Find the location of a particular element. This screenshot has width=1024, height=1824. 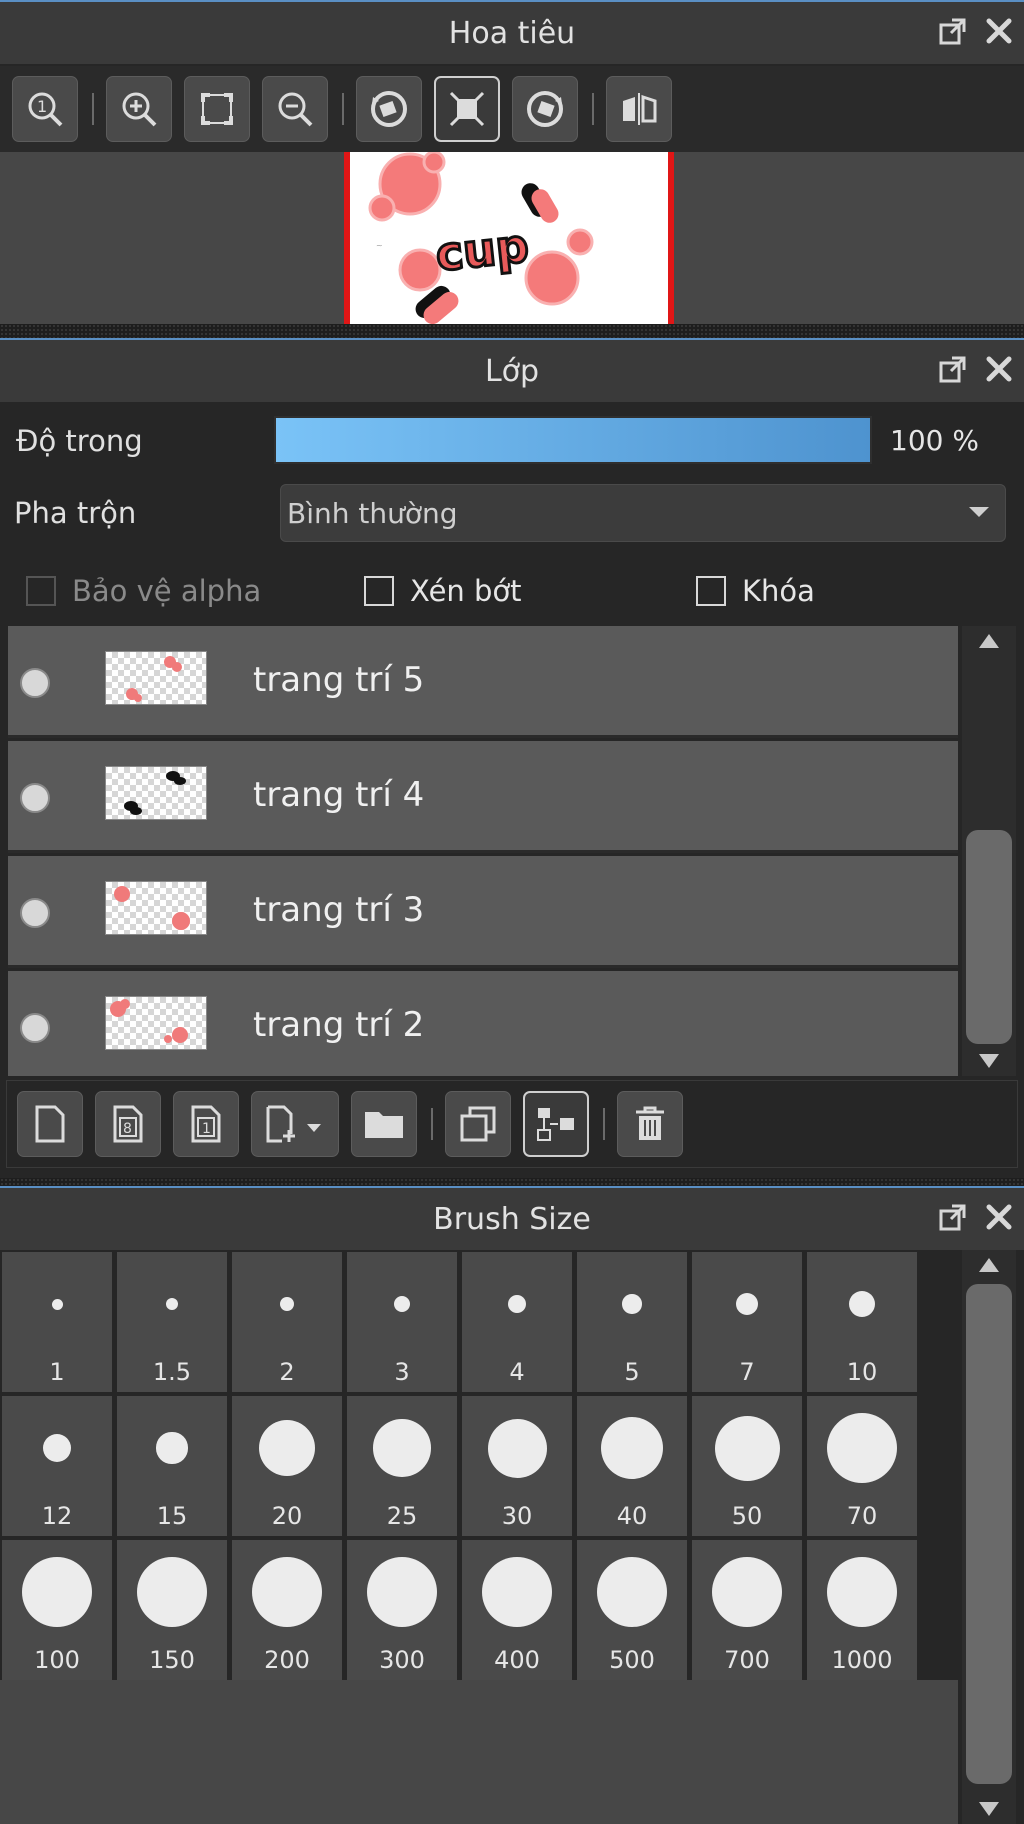

layers-title: Lớp is located at coordinates (512, 371).